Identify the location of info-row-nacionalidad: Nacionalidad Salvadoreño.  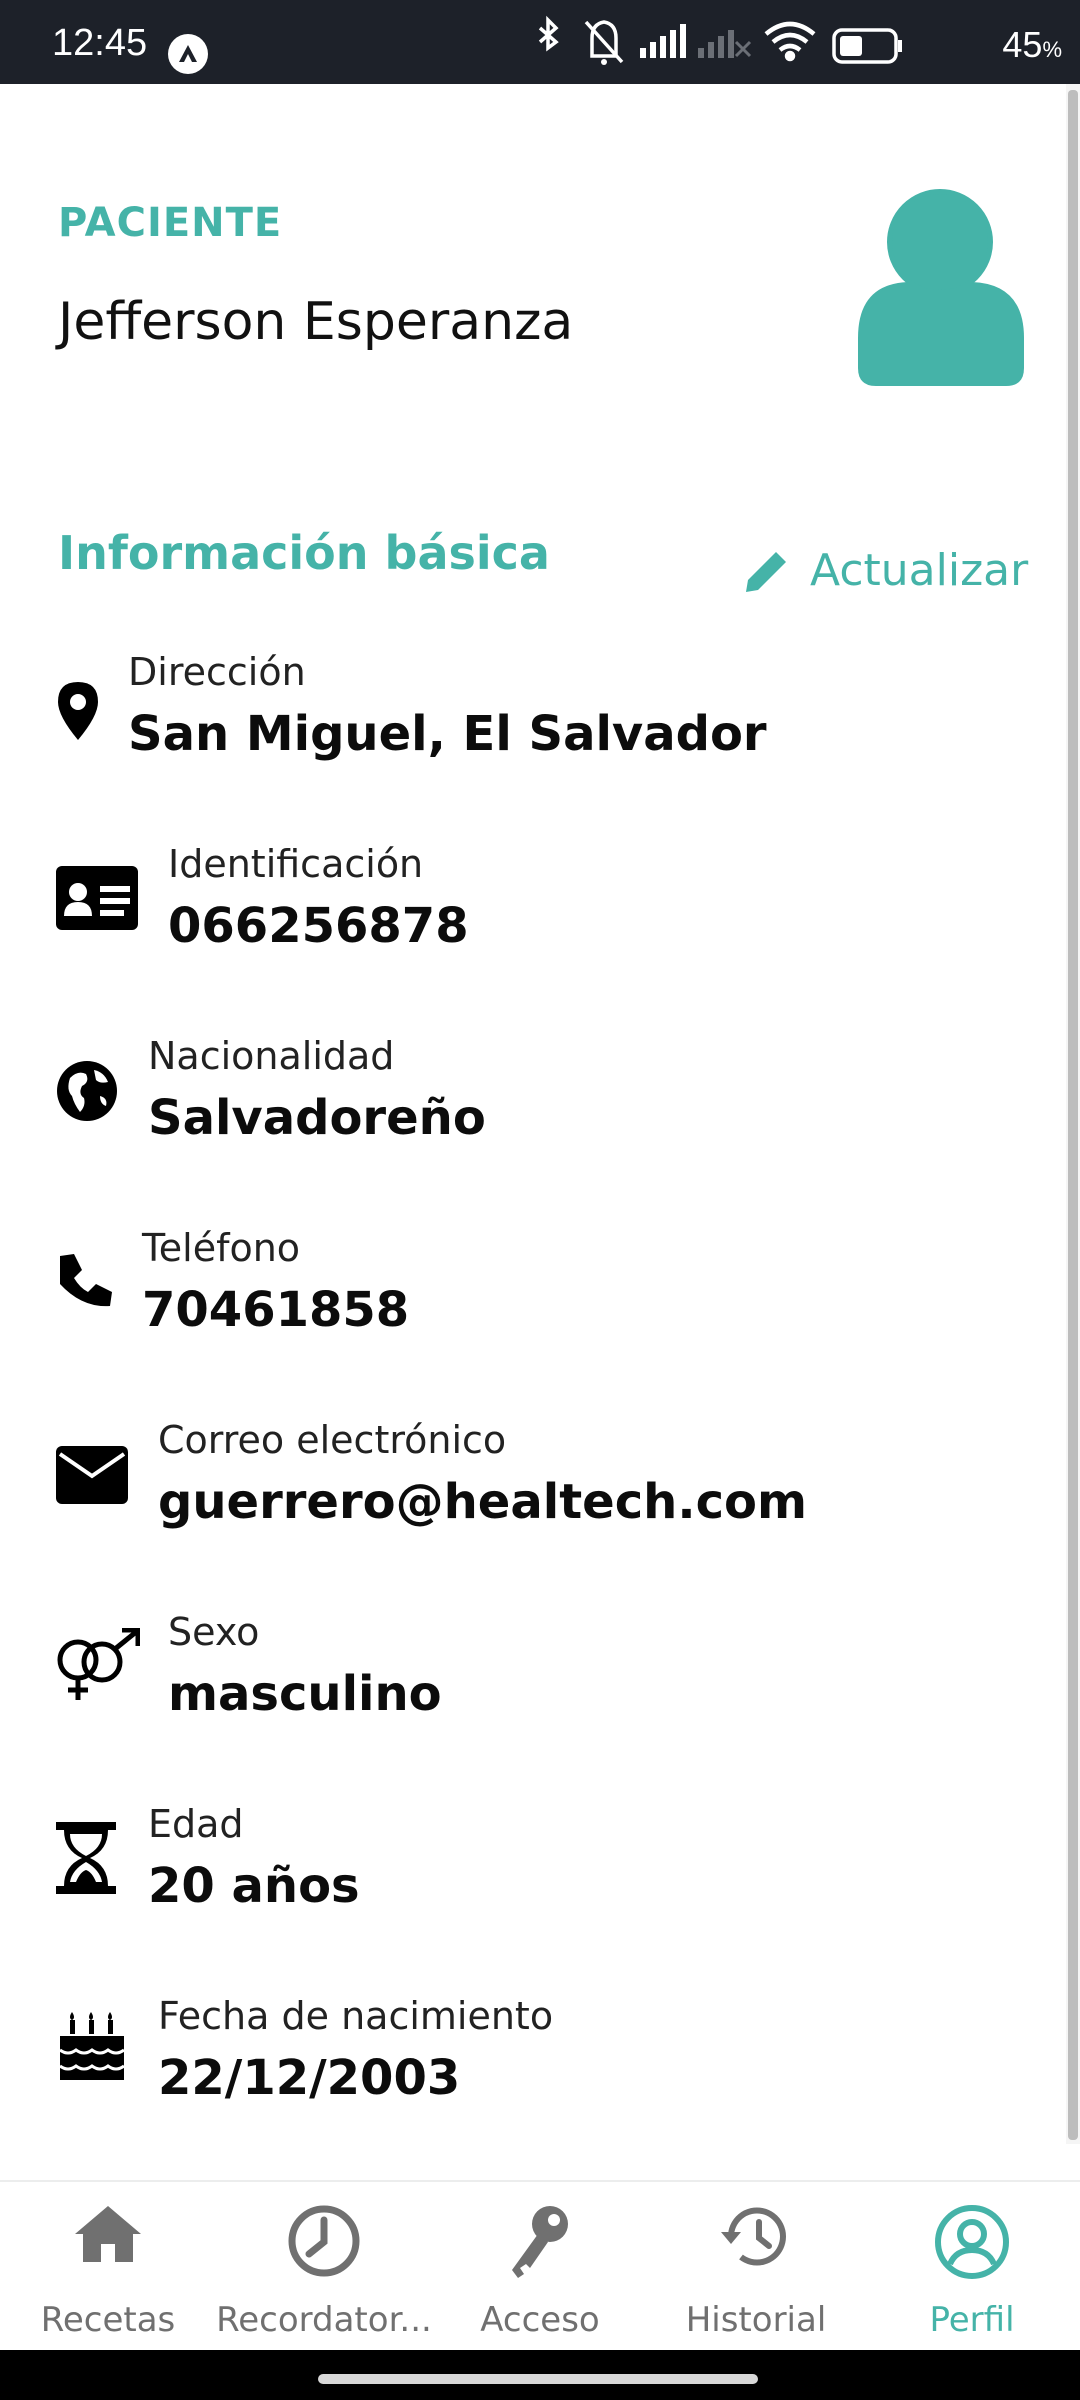
(546, 1104).